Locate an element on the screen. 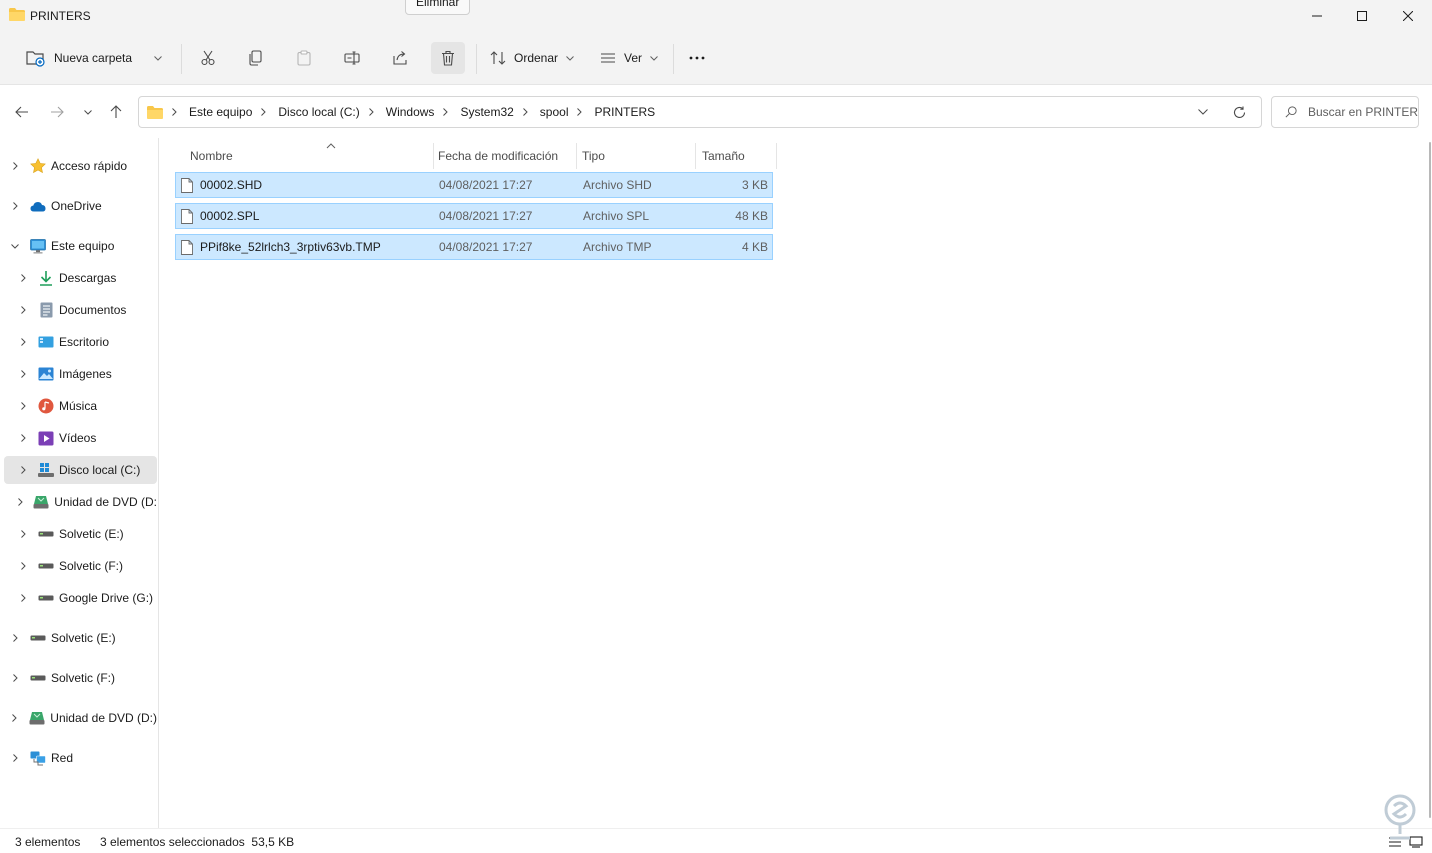 This screenshot has height=853, width=1432. recent-locations-button is located at coordinates (88, 112).